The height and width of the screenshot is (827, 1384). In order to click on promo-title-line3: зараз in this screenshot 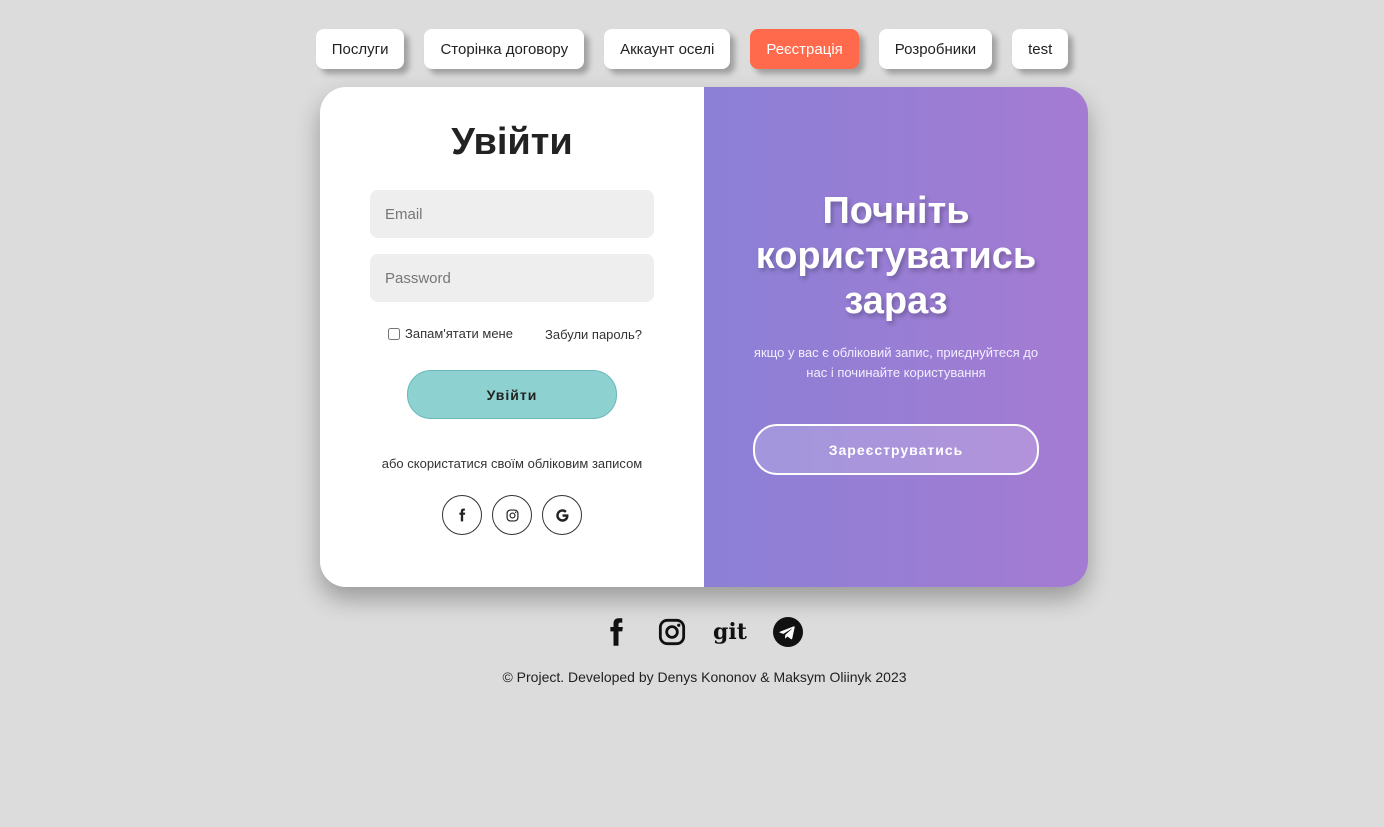, I will do `click(896, 301)`.